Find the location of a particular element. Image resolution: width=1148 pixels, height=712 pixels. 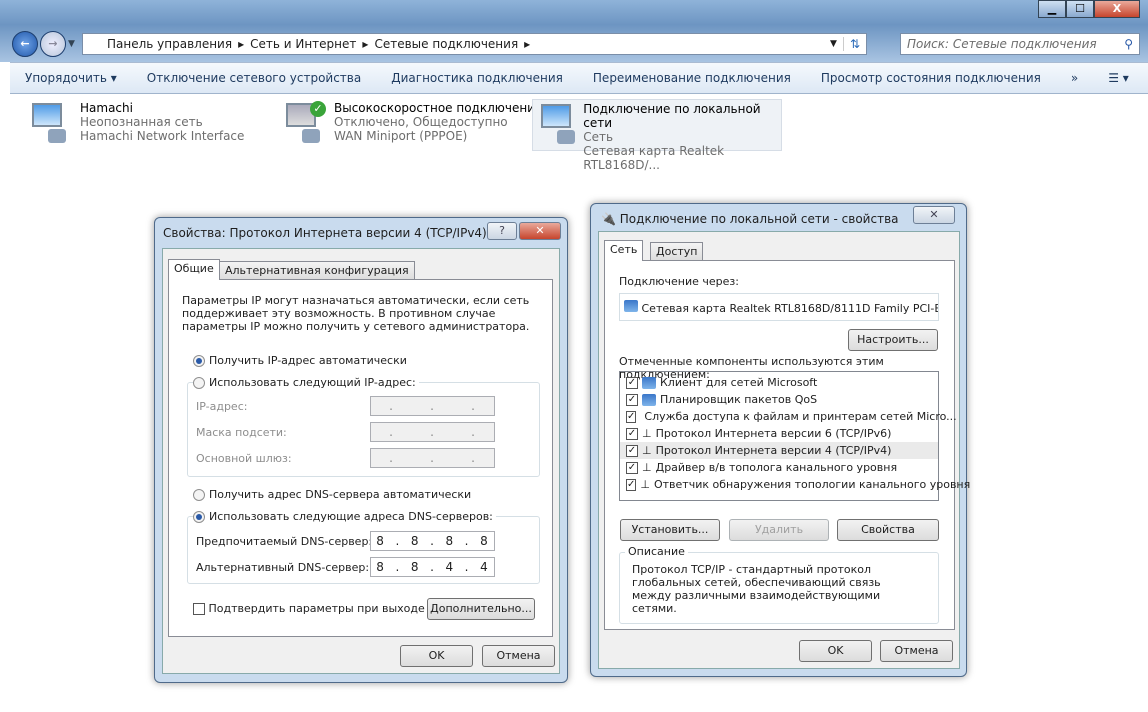

search-input: Поиск: Сетевые подключения ⚲ is located at coordinates (1020, 44).